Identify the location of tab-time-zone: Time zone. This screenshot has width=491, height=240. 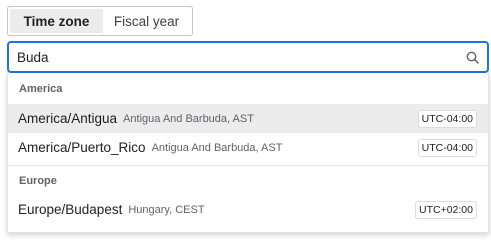
(56, 21).